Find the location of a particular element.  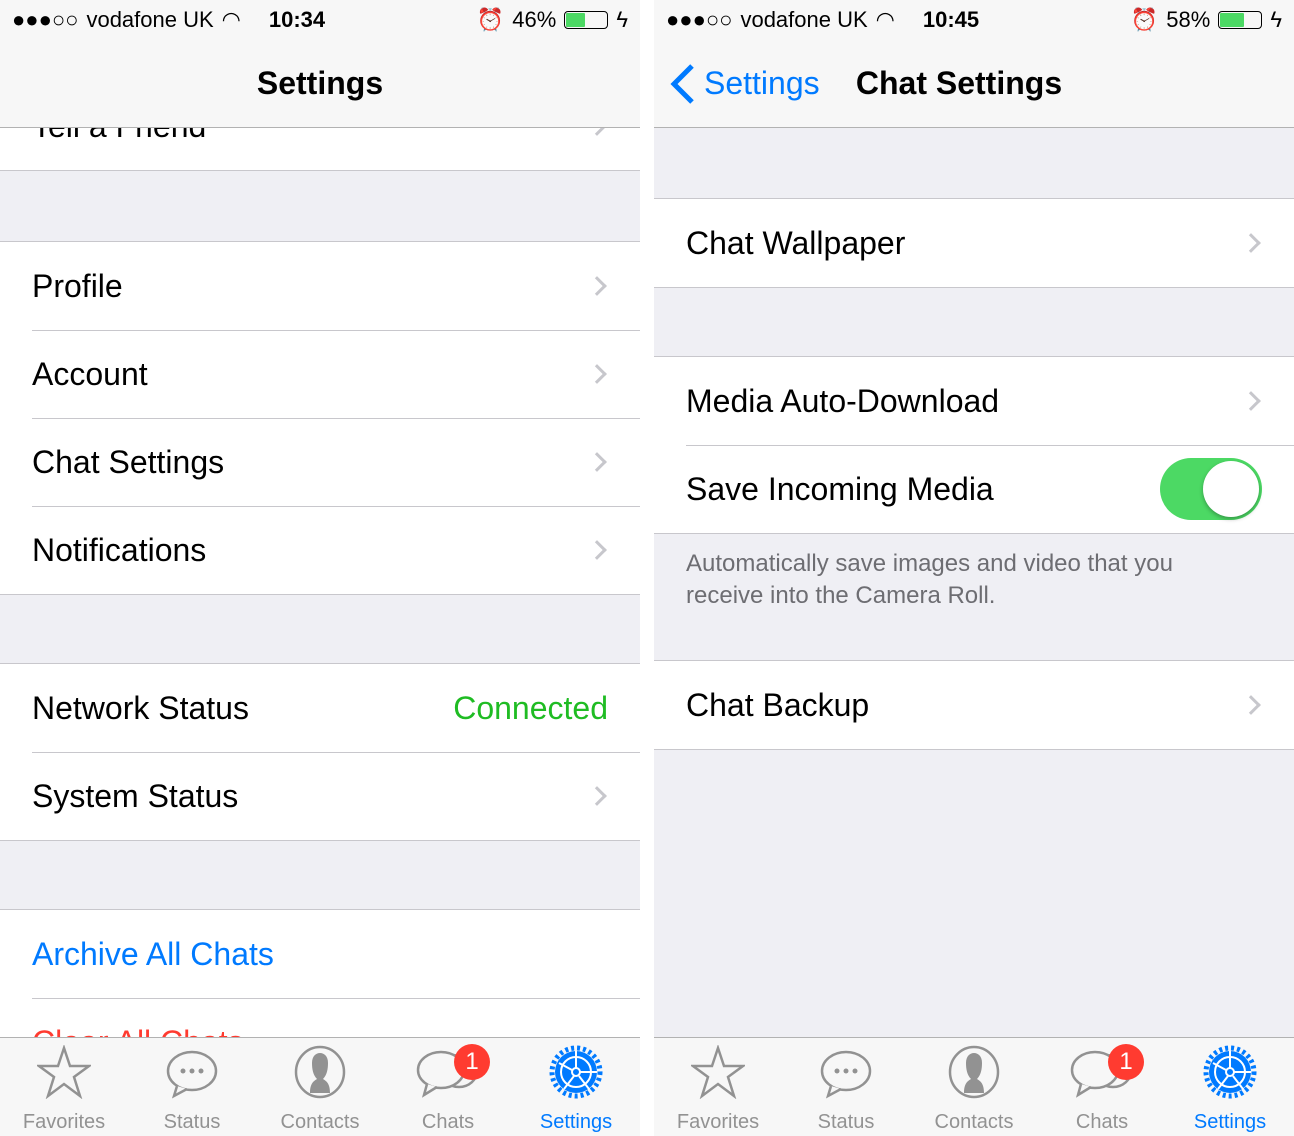

row-label: Account is located at coordinates (90, 373).